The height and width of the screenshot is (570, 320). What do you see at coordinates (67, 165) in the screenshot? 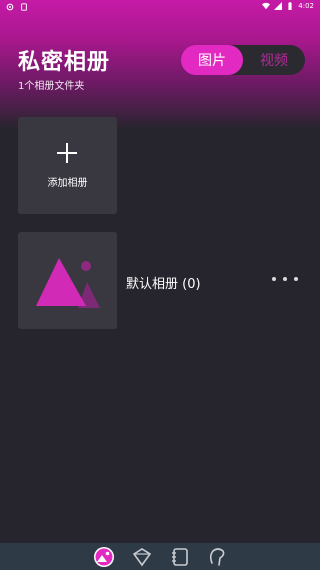
I see `add-album-button: 添加相册` at bounding box center [67, 165].